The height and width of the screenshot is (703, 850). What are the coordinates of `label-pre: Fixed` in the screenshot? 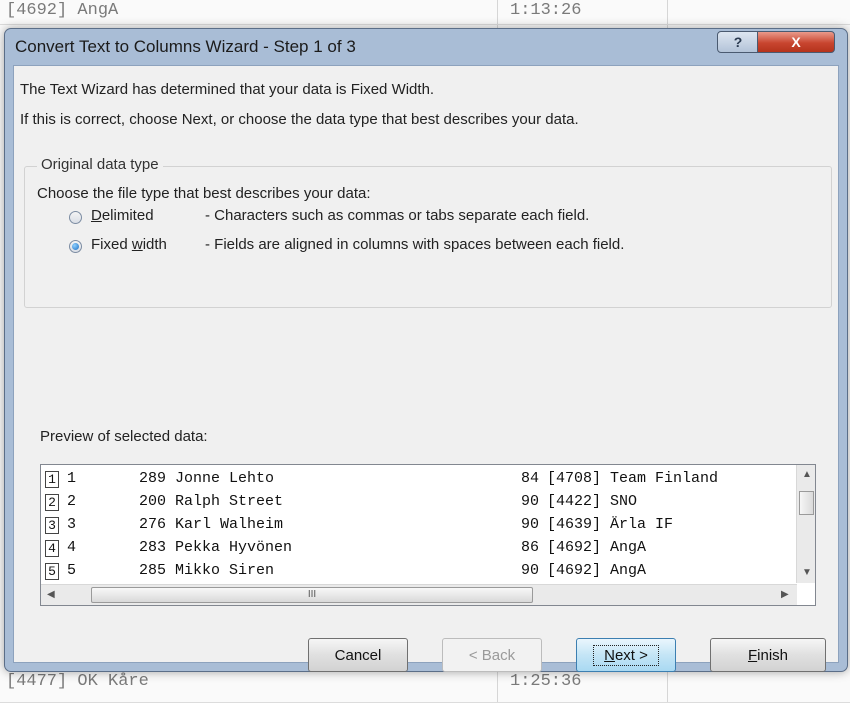 It's located at (111, 244).